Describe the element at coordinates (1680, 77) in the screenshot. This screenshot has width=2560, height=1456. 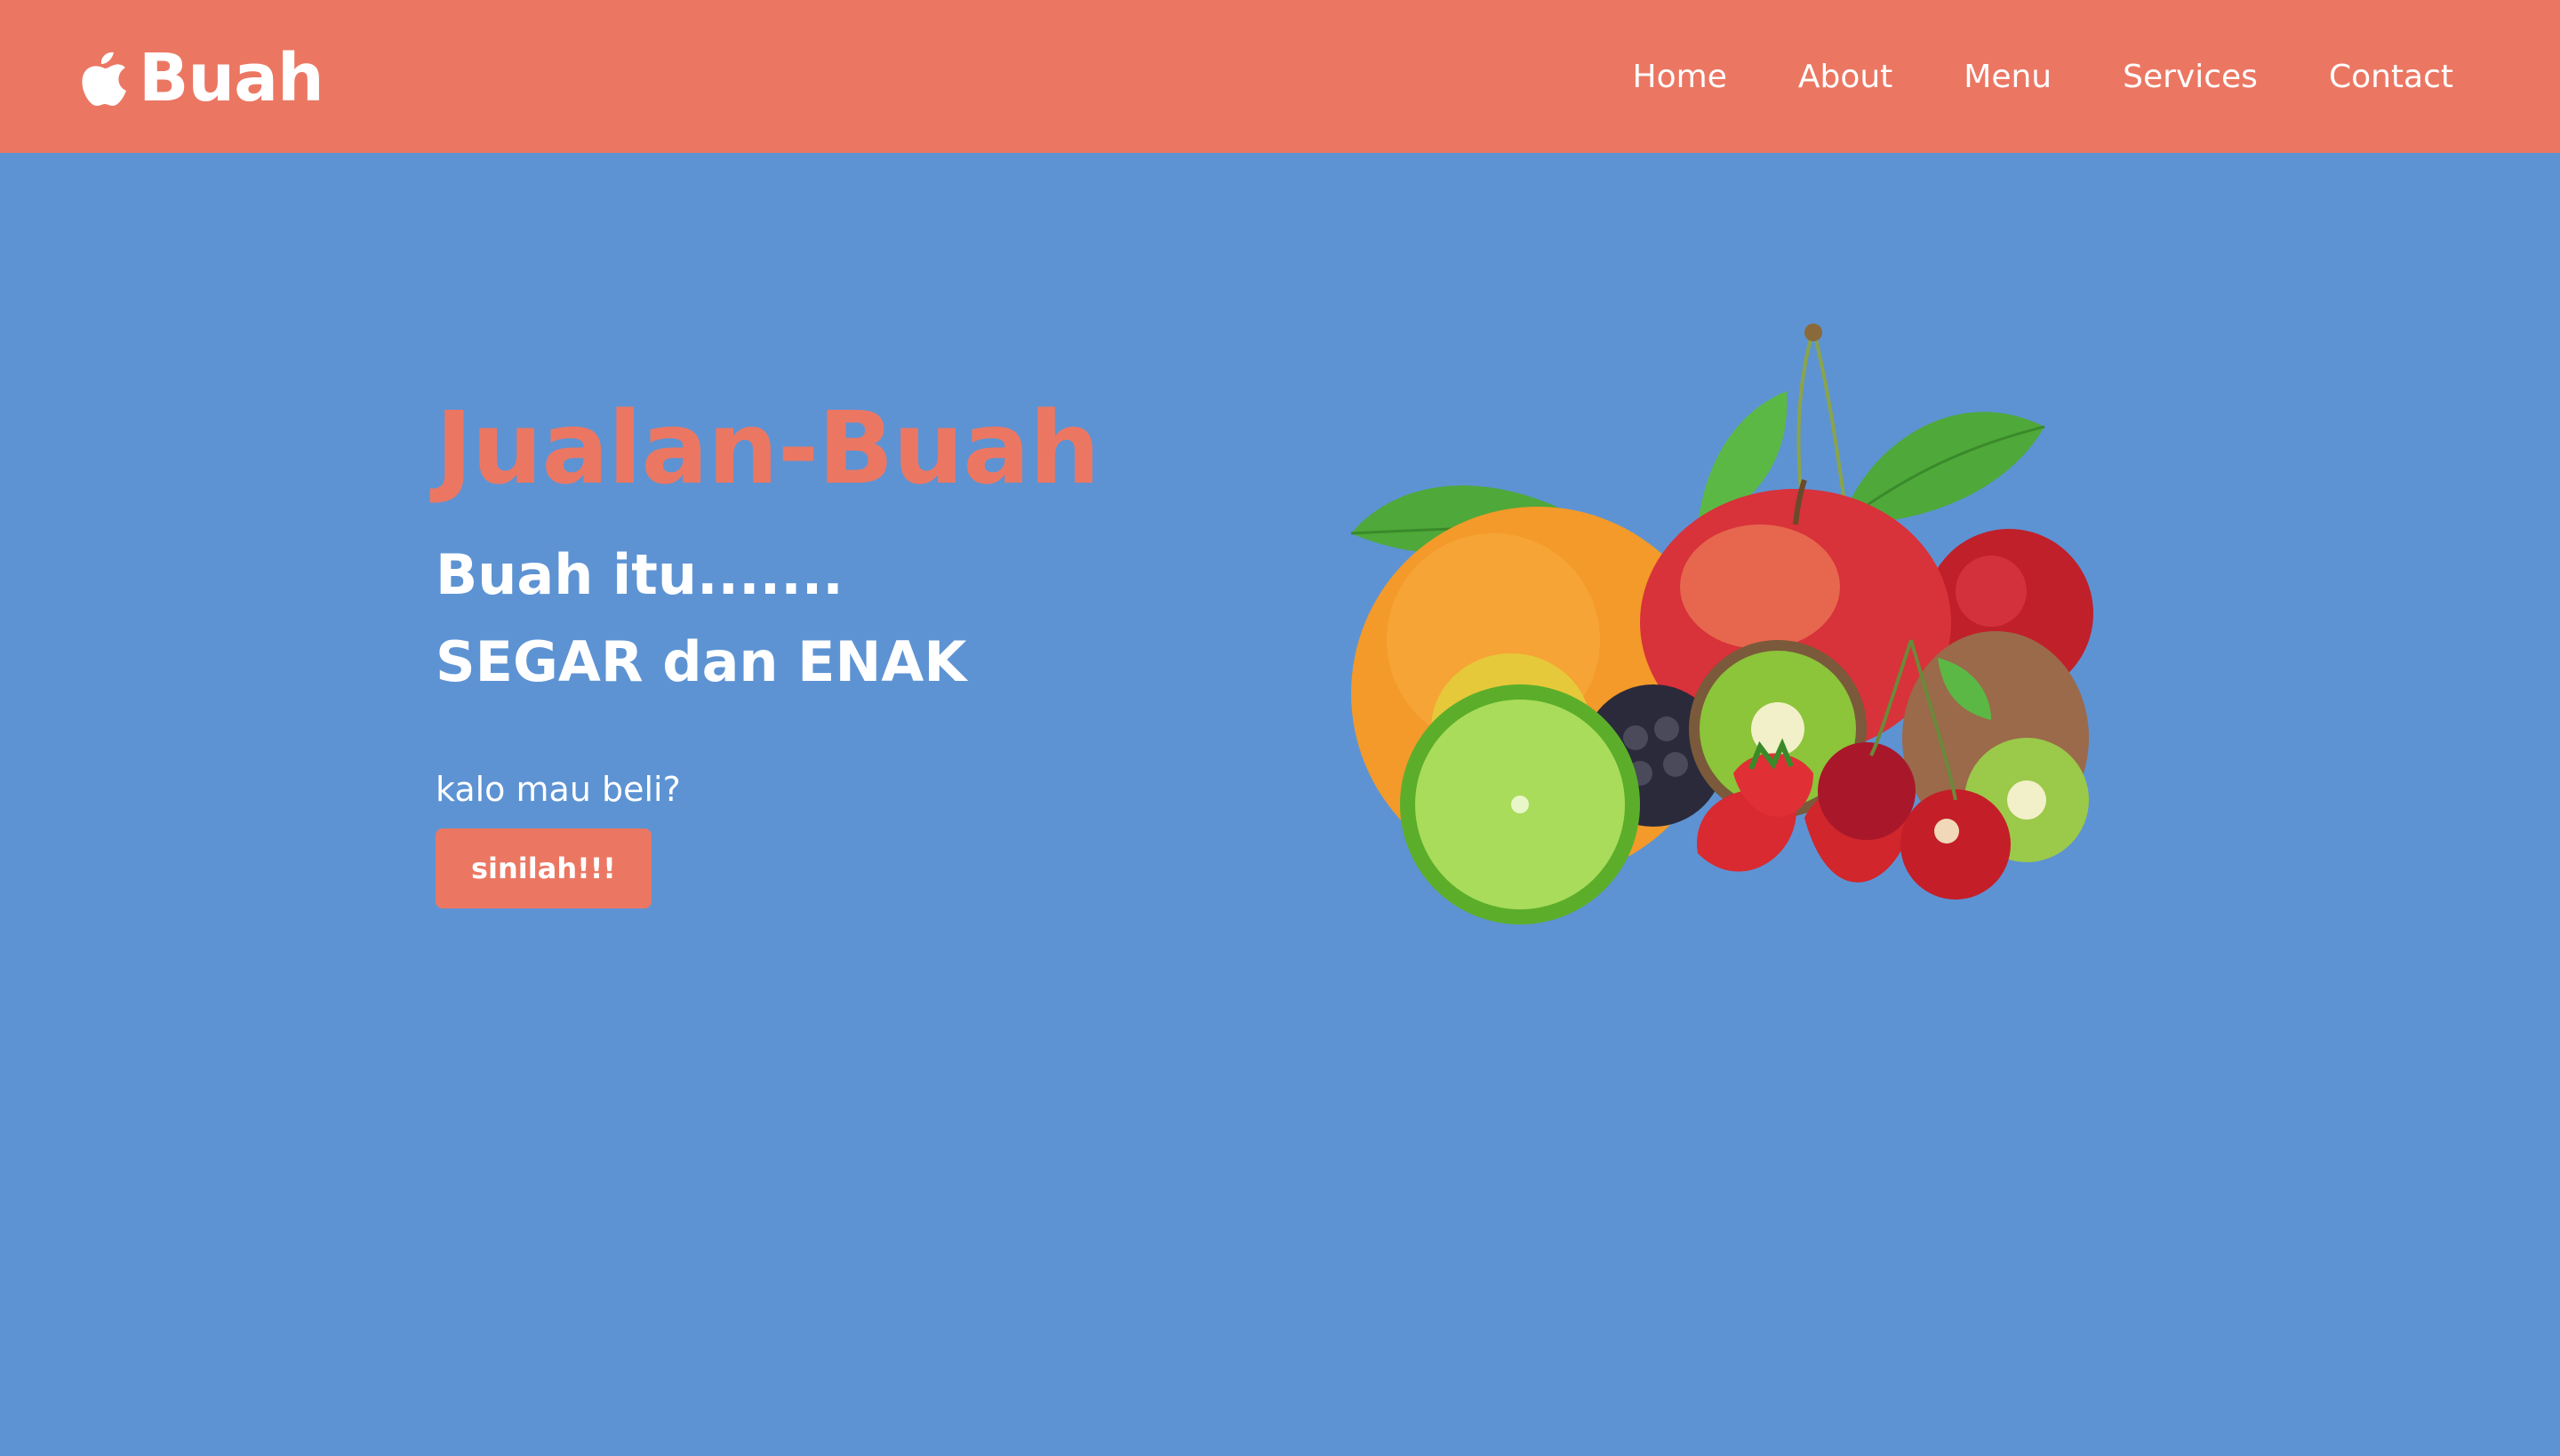
I see `nav-link-home: Home` at that location.